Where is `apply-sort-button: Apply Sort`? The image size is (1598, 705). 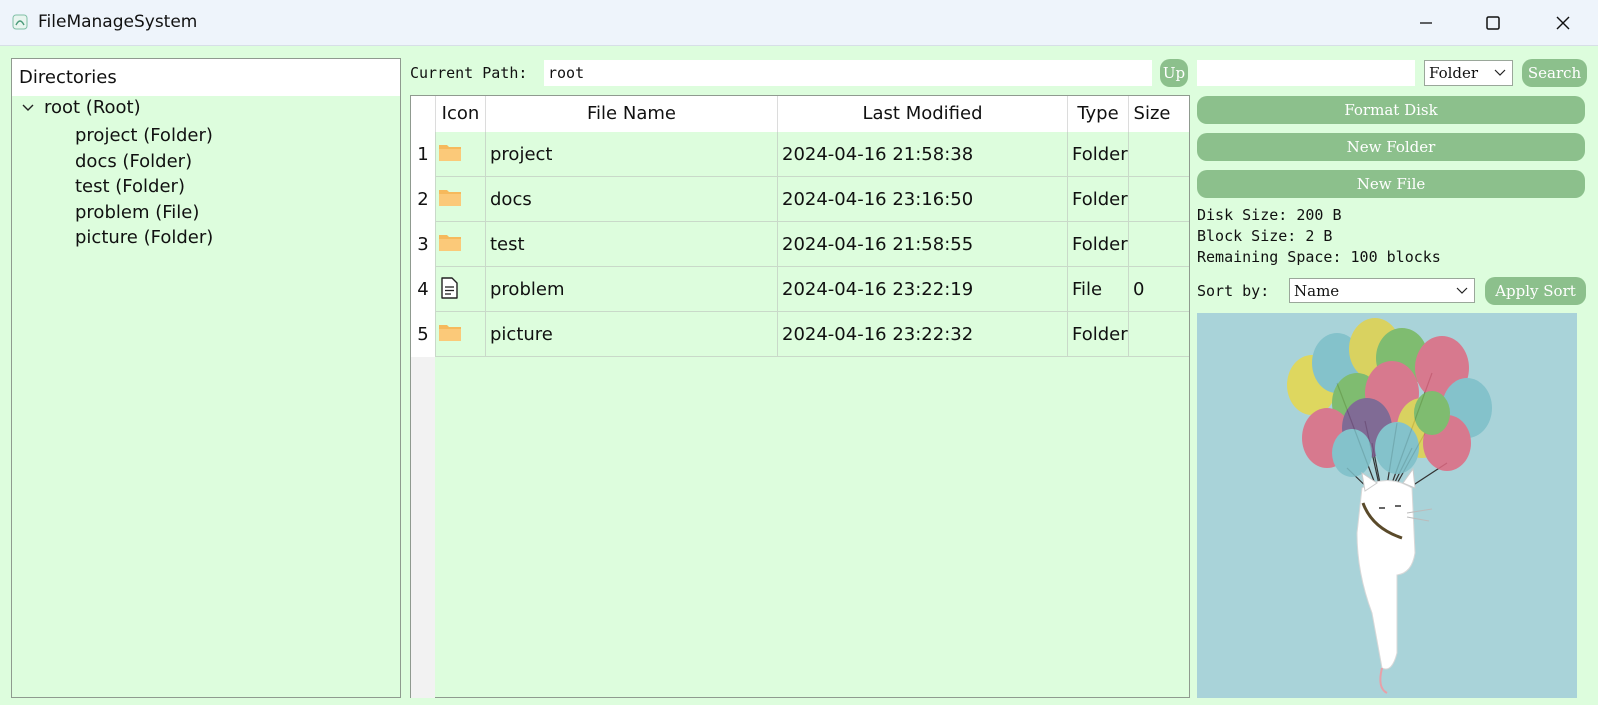 apply-sort-button: Apply Sort is located at coordinates (1535, 291).